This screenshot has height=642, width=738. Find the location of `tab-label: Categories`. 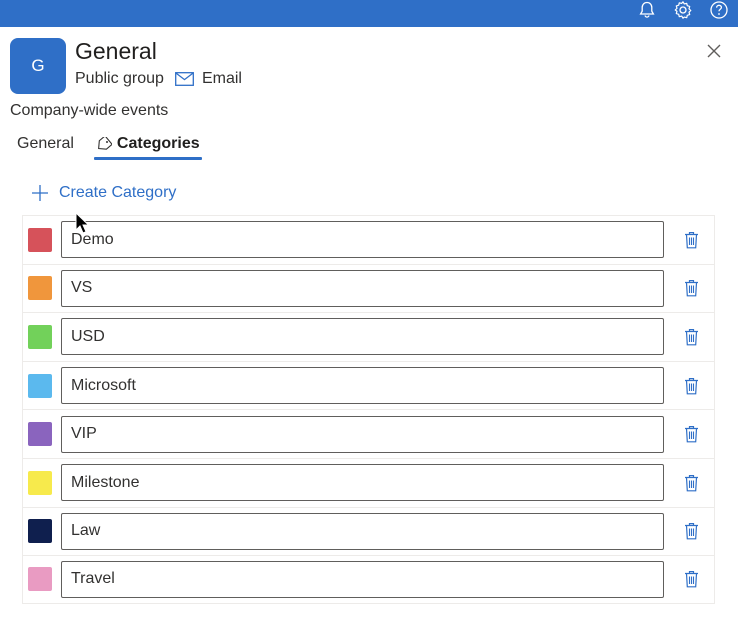

tab-label: Categories is located at coordinates (158, 143).